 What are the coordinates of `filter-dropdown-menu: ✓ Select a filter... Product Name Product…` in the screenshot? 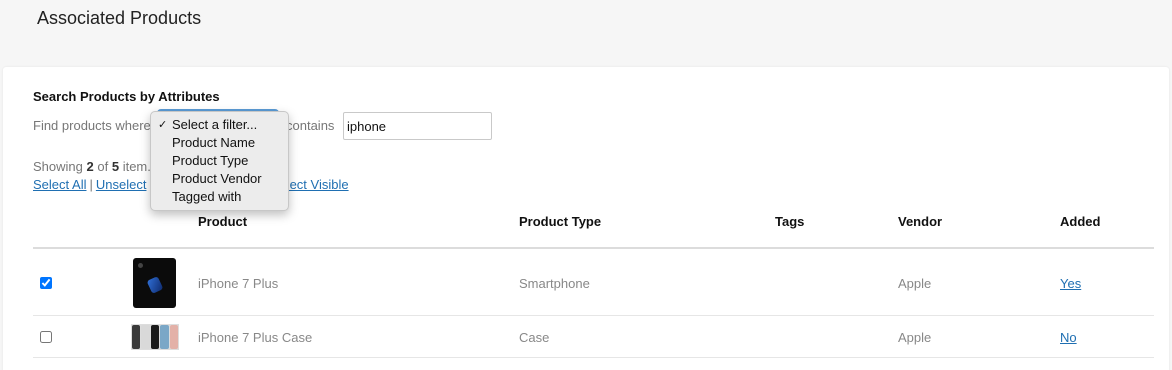 It's located at (219, 161).